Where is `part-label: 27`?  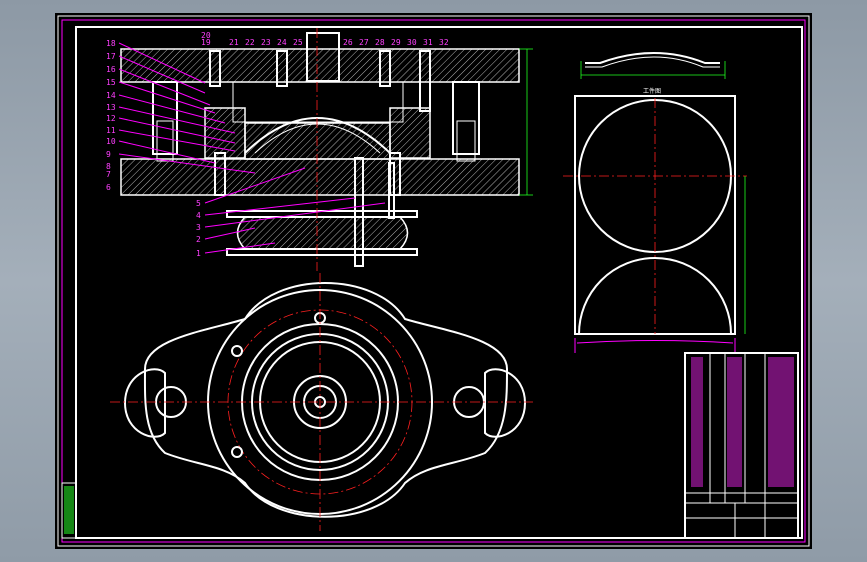
part-label: 27 is located at coordinates (364, 42).